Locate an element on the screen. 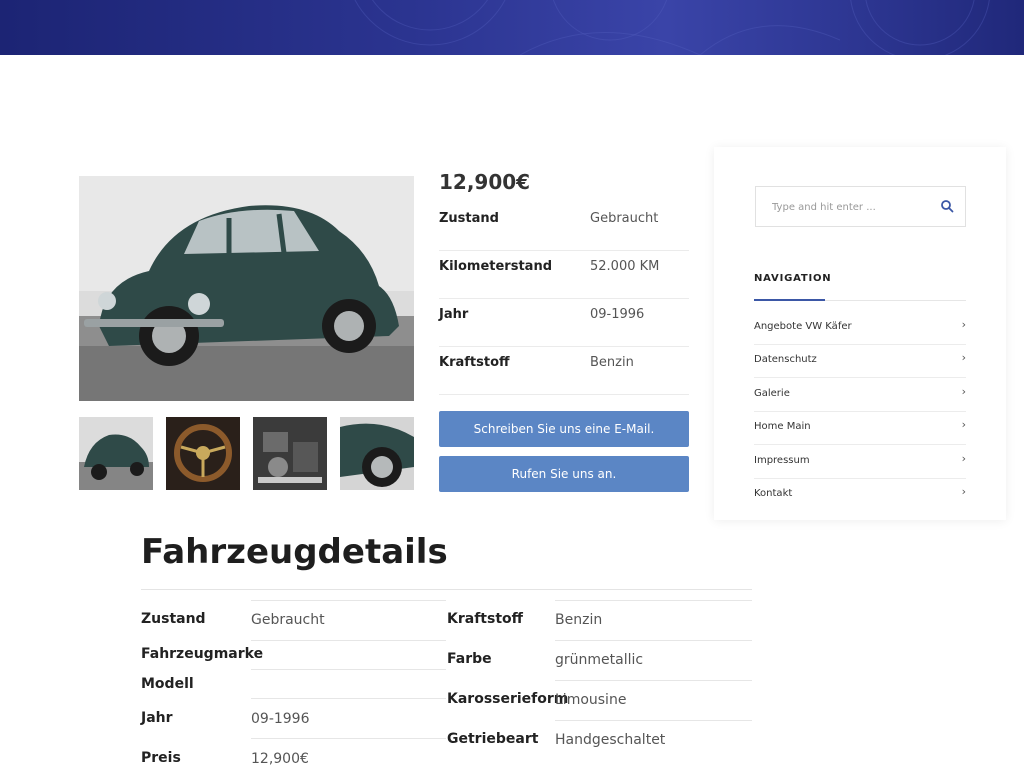 The width and height of the screenshot is (1024, 768). spec-value: Gebraucht is located at coordinates (624, 218).